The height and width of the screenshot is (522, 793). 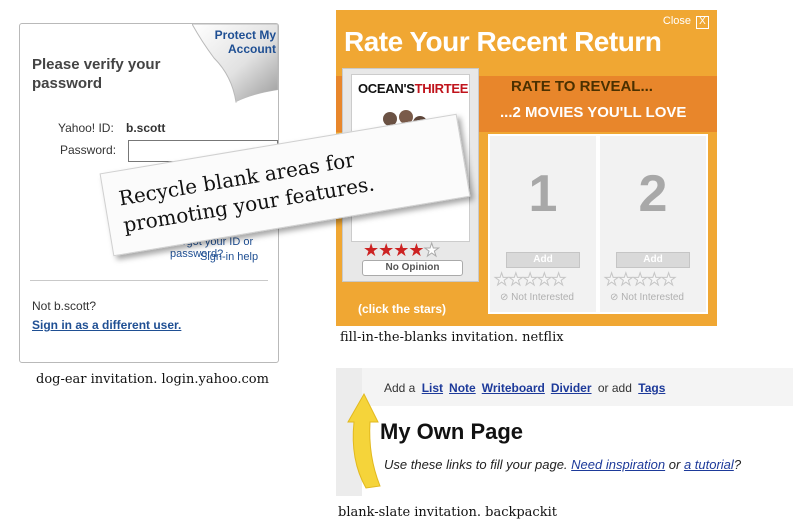 I want to click on yahoo-id-value: b.scott, so click(x=146, y=128).